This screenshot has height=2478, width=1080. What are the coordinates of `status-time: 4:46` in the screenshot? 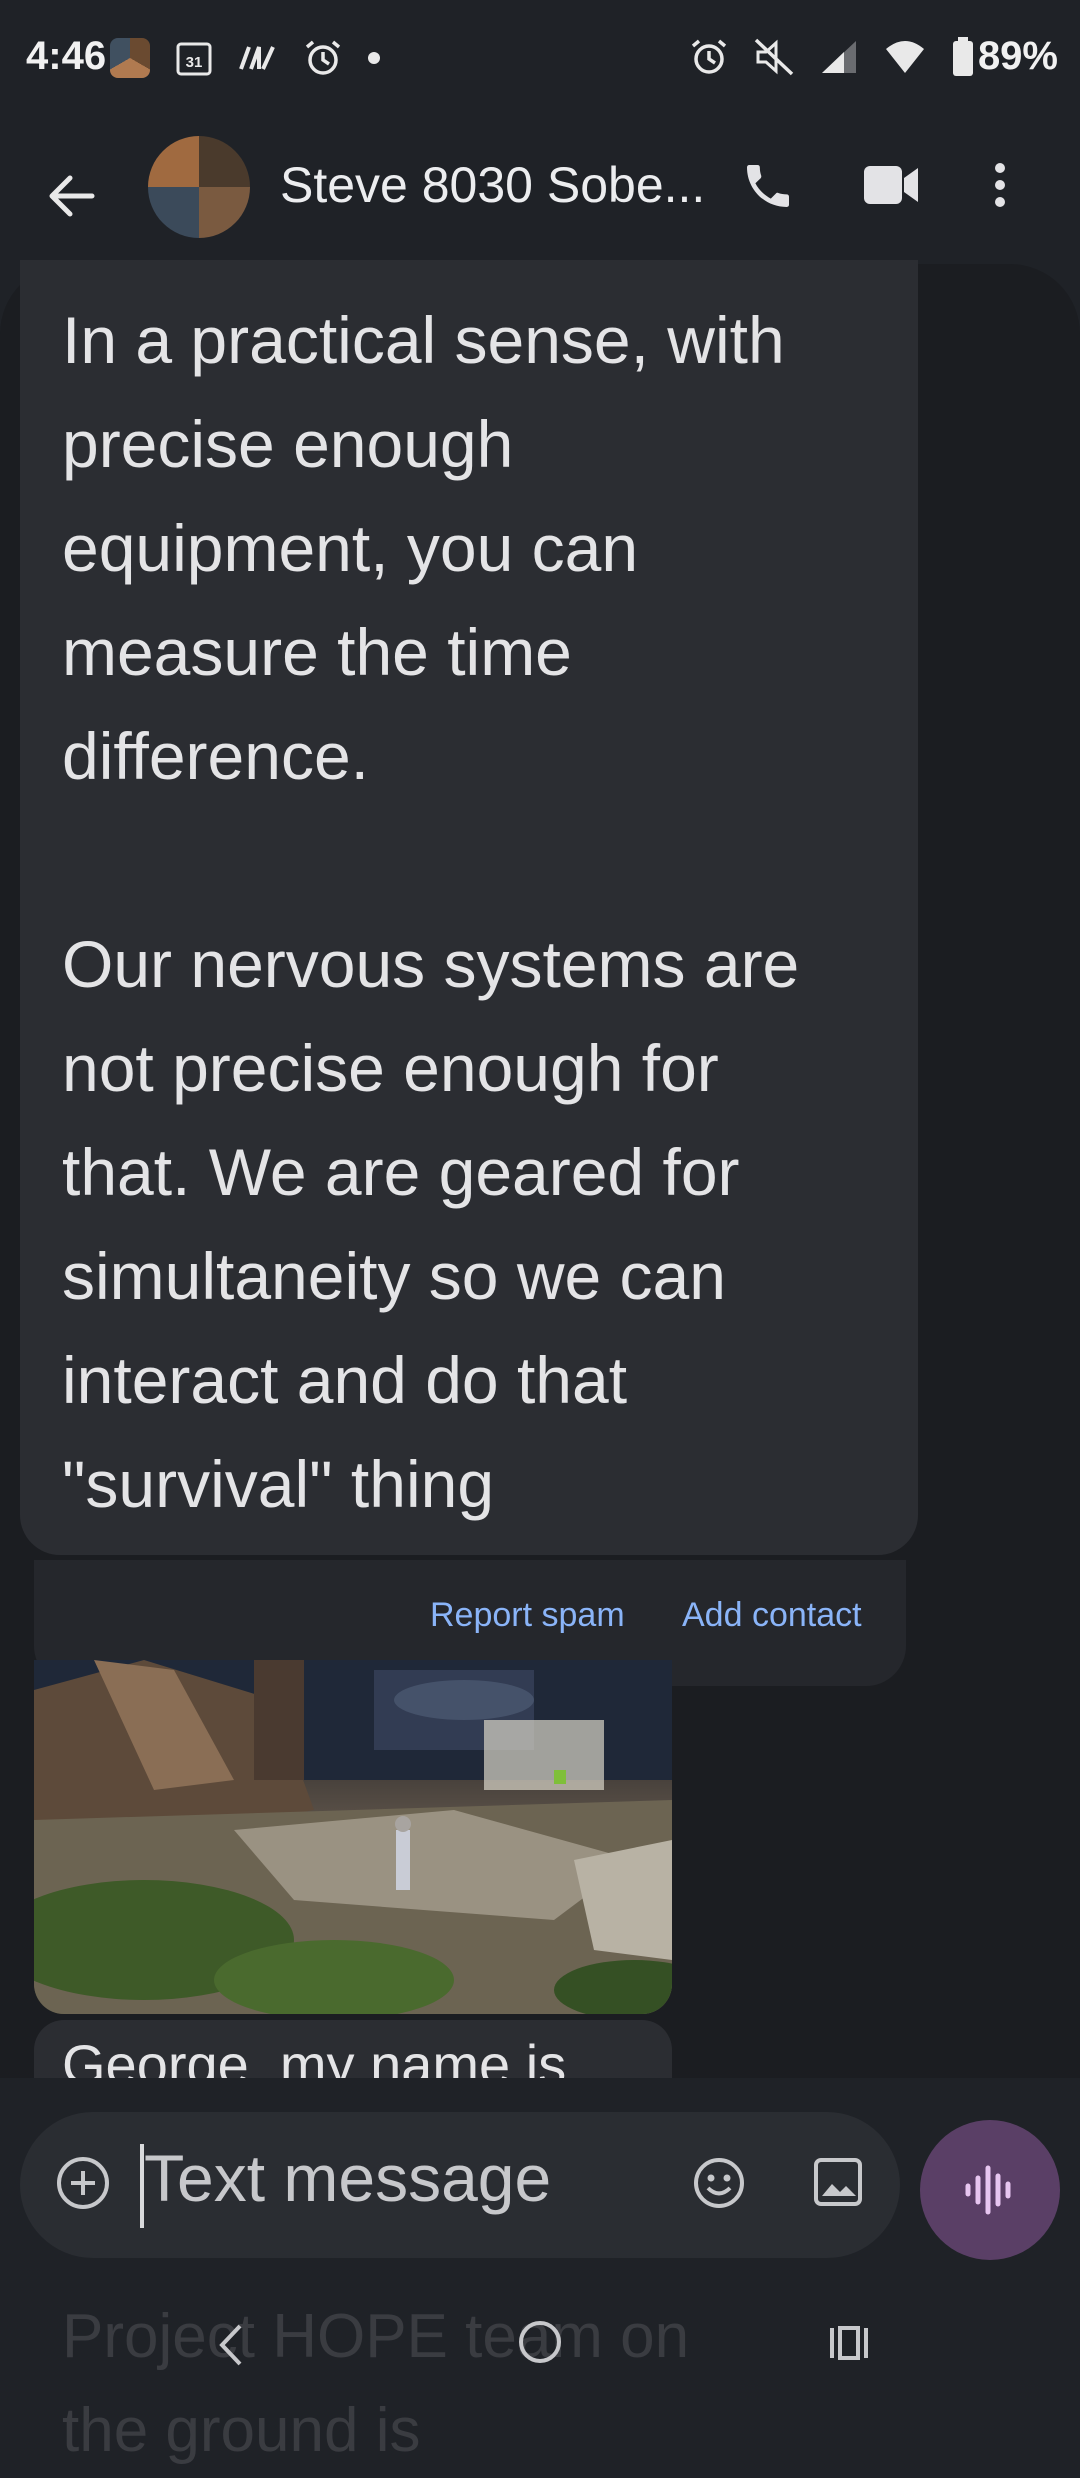 It's located at (66, 56).